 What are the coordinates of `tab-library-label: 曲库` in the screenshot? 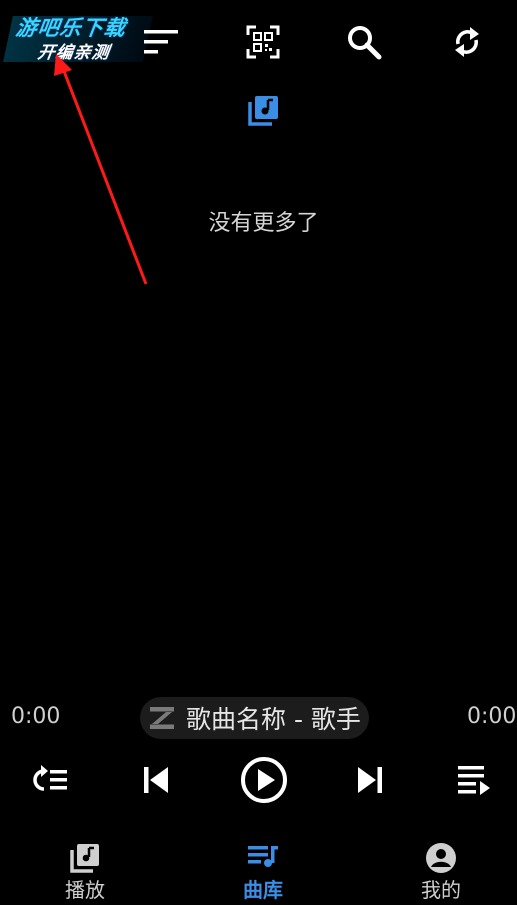 It's located at (263, 890).